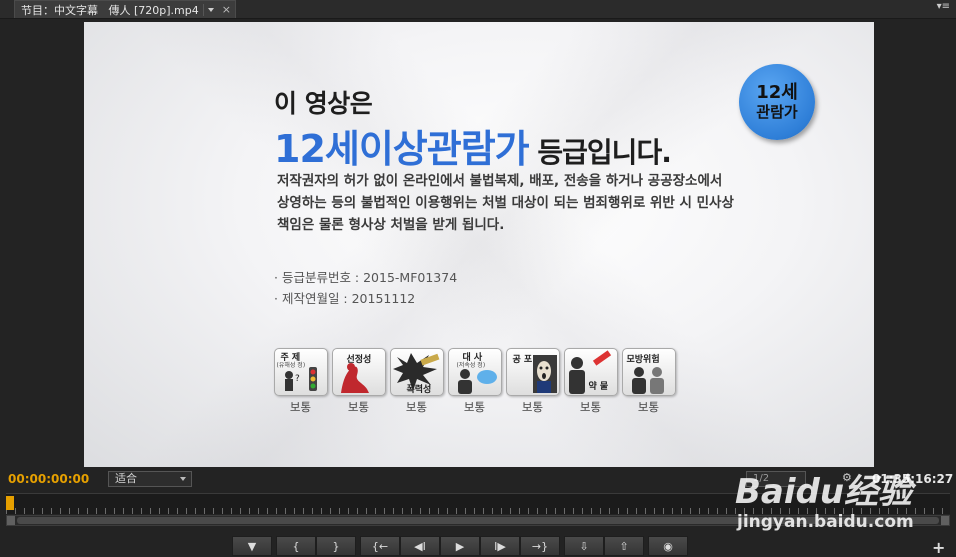 The height and width of the screenshot is (557, 956). I want to click on panel-header: 节目：中文字幕 傳人 [720p].mp4 × ▾≡, so click(478, 9).